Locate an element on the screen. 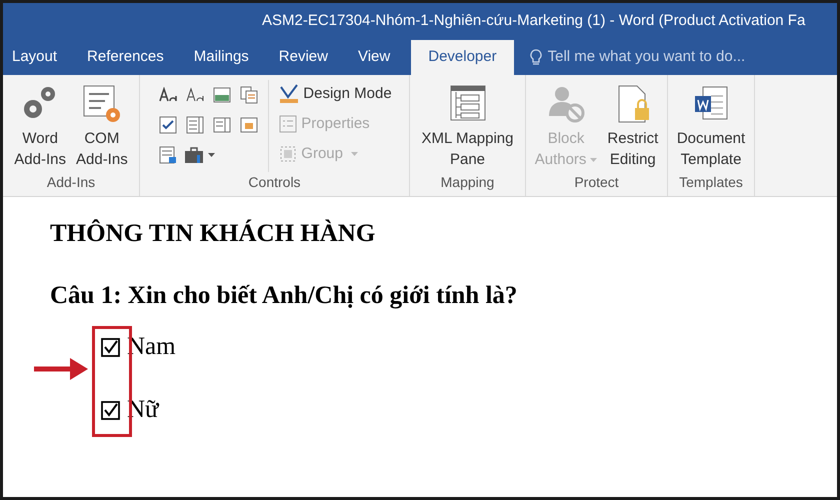  ribbon-tab: View is located at coordinates (374, 57).